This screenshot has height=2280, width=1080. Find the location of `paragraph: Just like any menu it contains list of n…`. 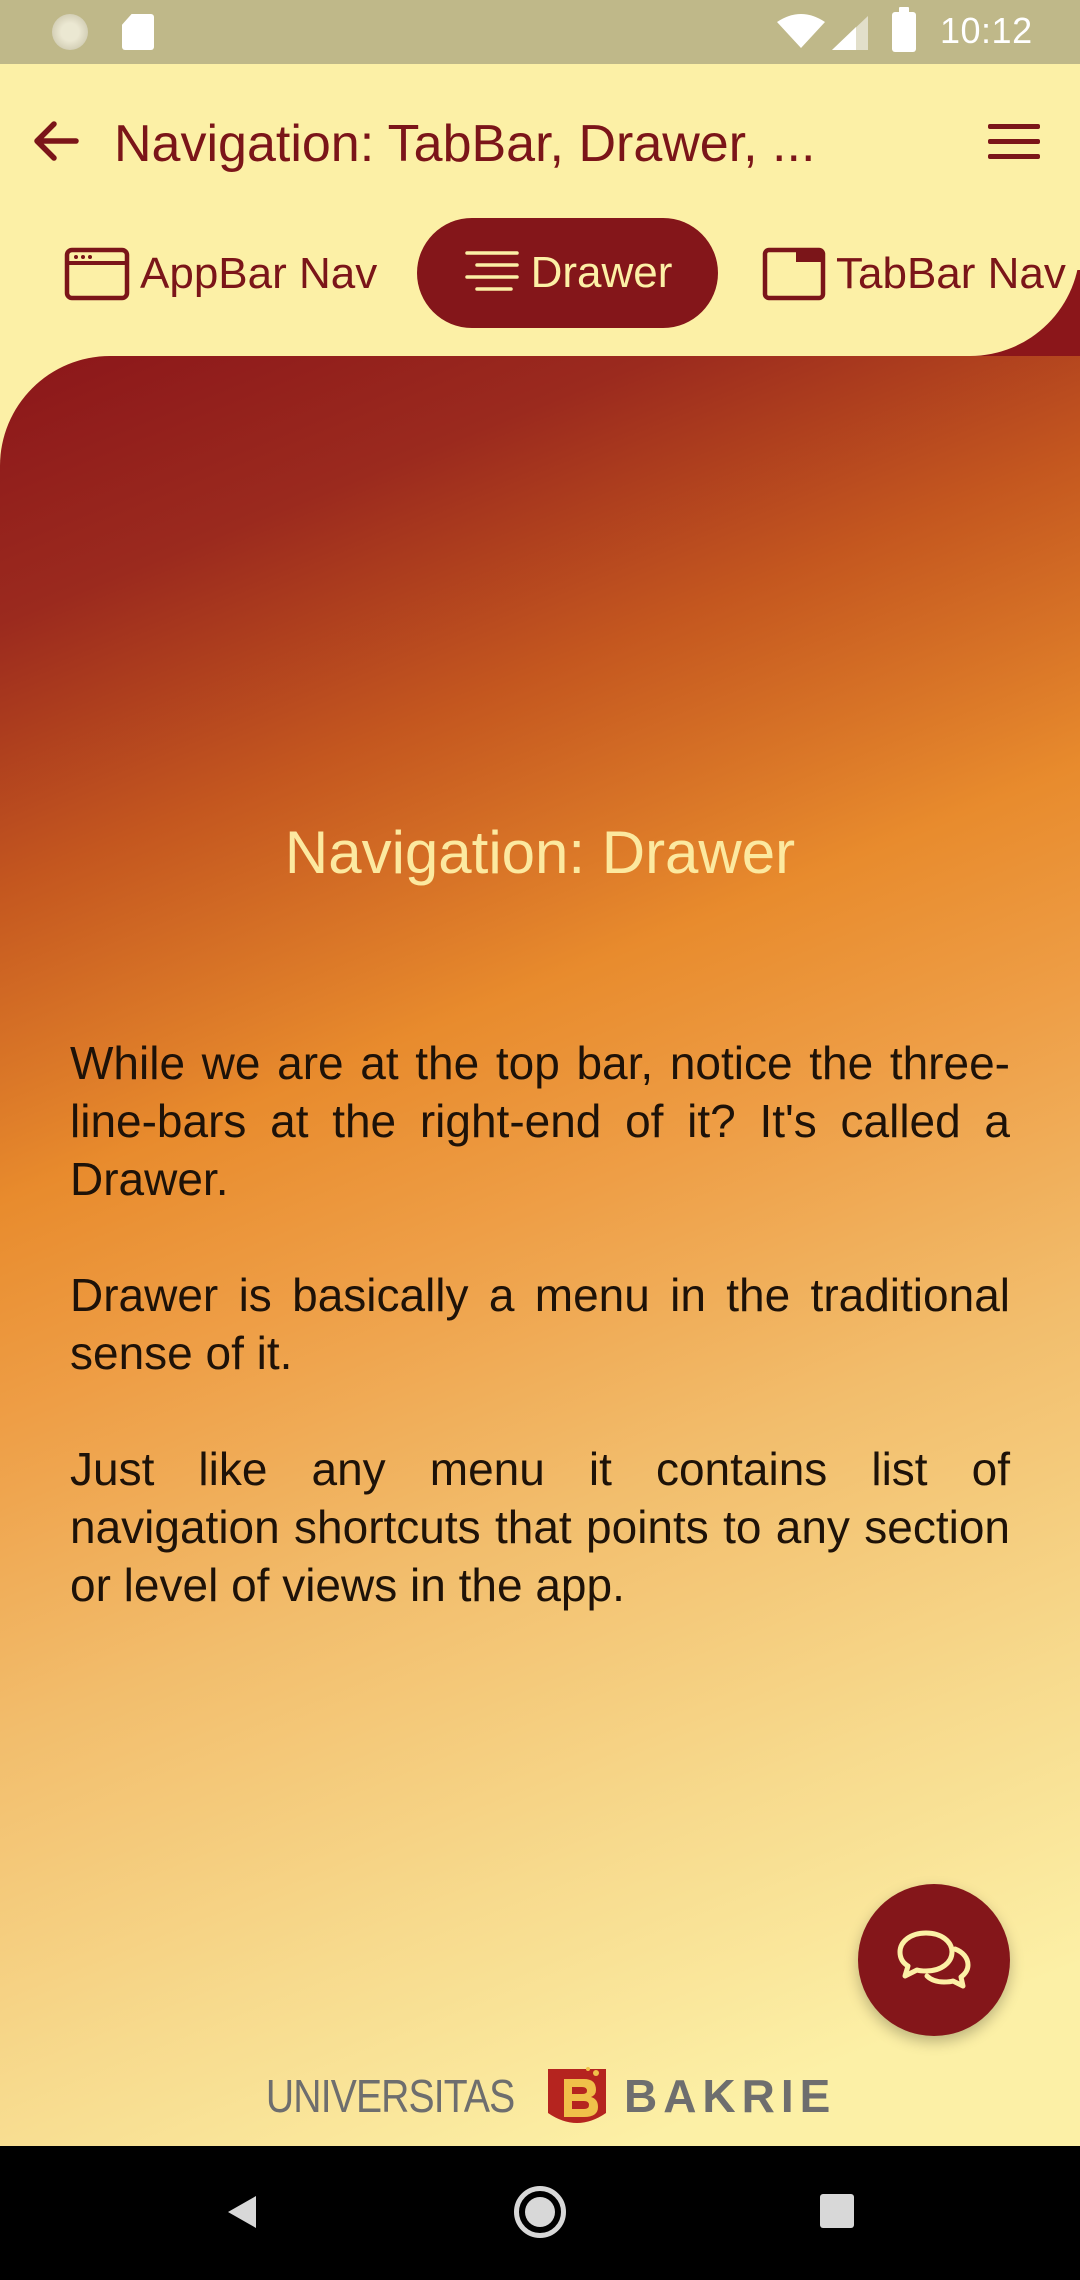

paragraph: Just like any menu it contains list of n… is located at coordinates (540, 1527).